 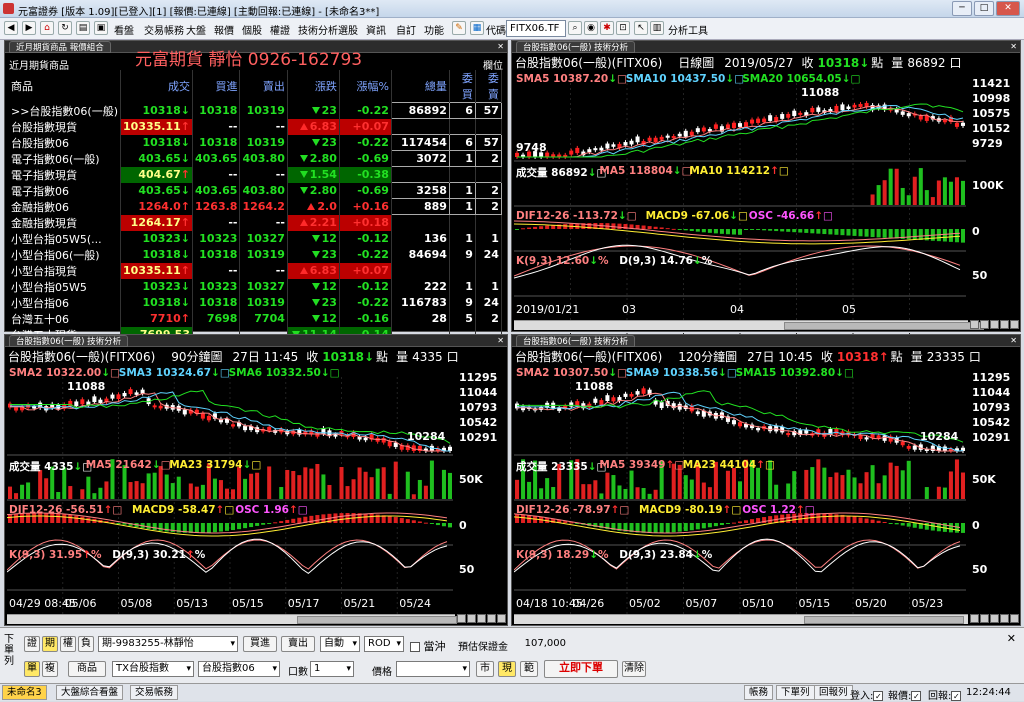 I want to click on analysis-tools-menu: 分析工具, so click(x=688, y=29).